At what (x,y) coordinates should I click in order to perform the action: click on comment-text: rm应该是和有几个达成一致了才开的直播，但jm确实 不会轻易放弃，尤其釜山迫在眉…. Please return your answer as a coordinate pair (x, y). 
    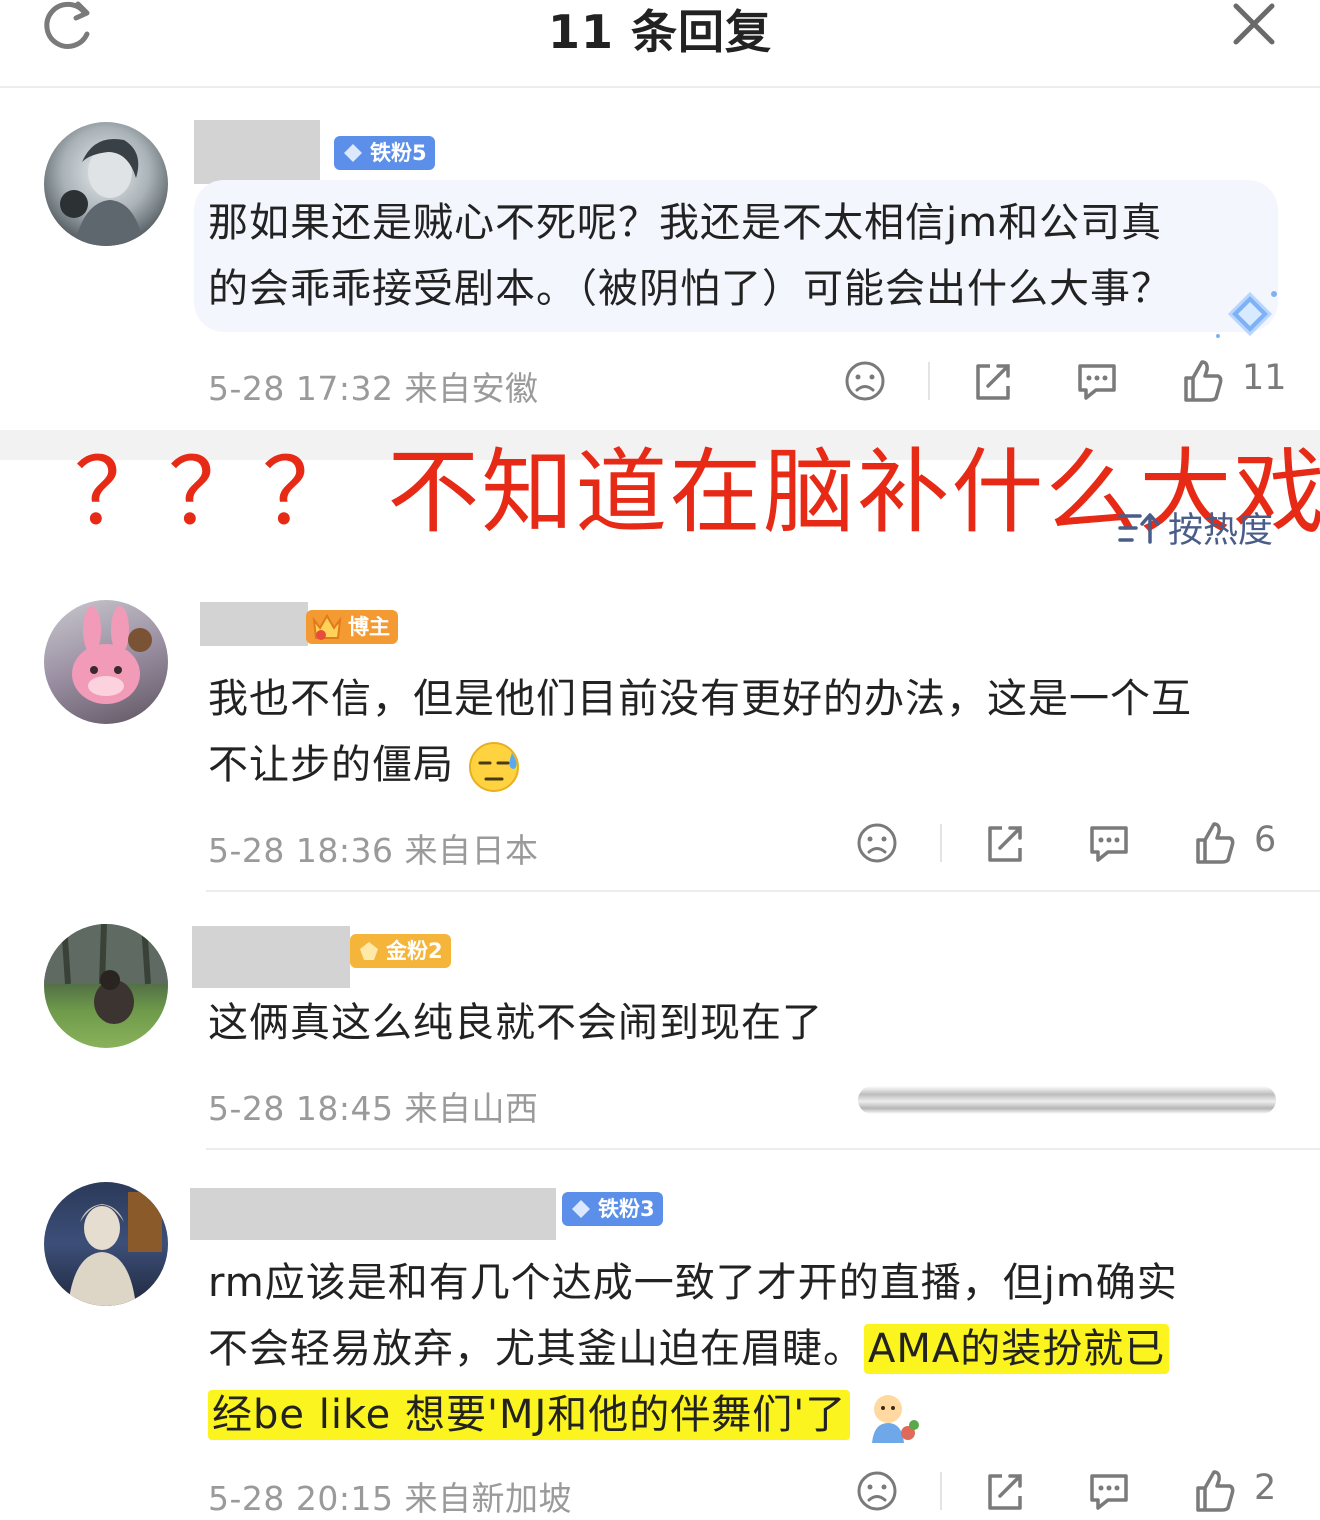
    Looking at the image, I should click on (693, 1349).